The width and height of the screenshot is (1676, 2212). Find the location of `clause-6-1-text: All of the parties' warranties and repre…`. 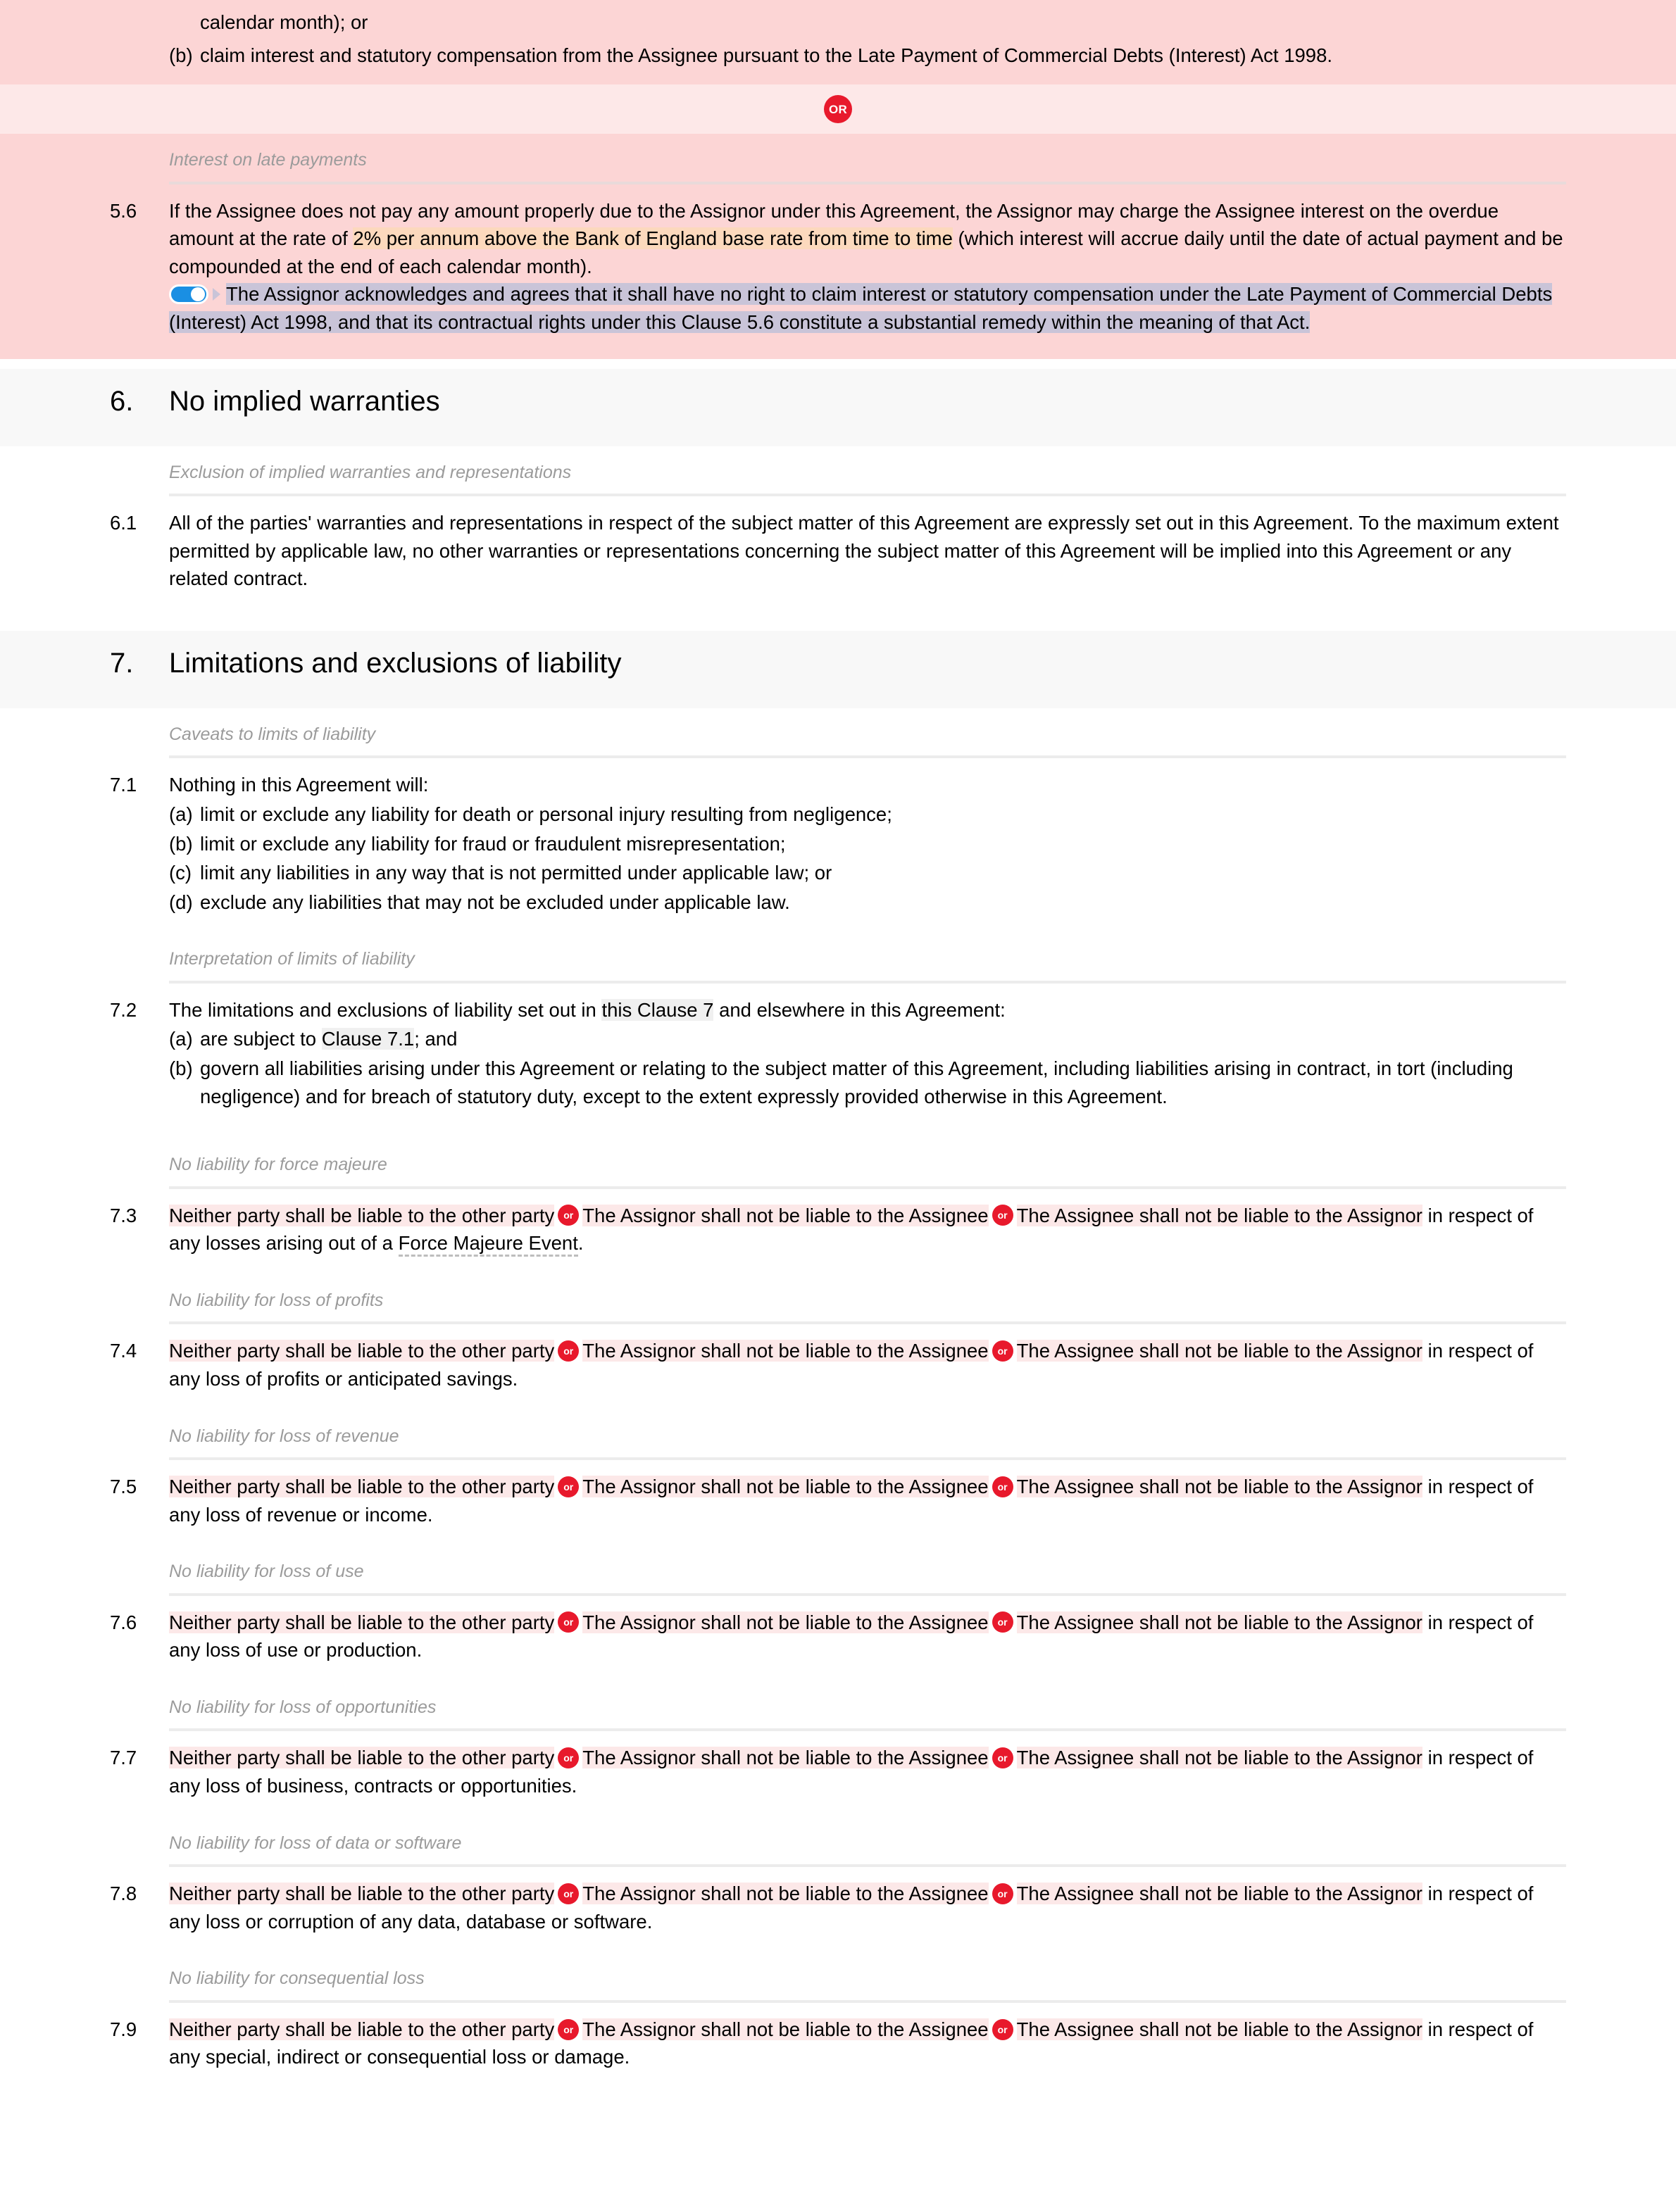

clause-6-1-text: All of the parties' warranties and repre… is located at coordinates (864, 551).